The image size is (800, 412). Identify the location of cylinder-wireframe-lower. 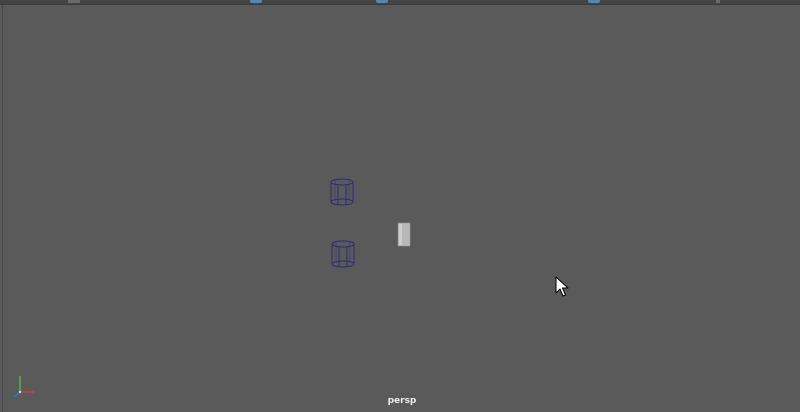
(343, 254).